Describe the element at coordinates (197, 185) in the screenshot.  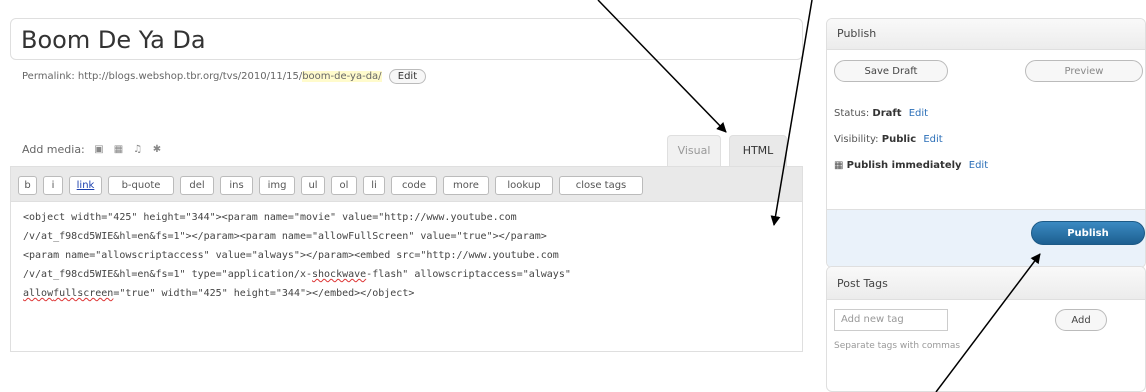
I see `quicktag-del-button: del` at that location.